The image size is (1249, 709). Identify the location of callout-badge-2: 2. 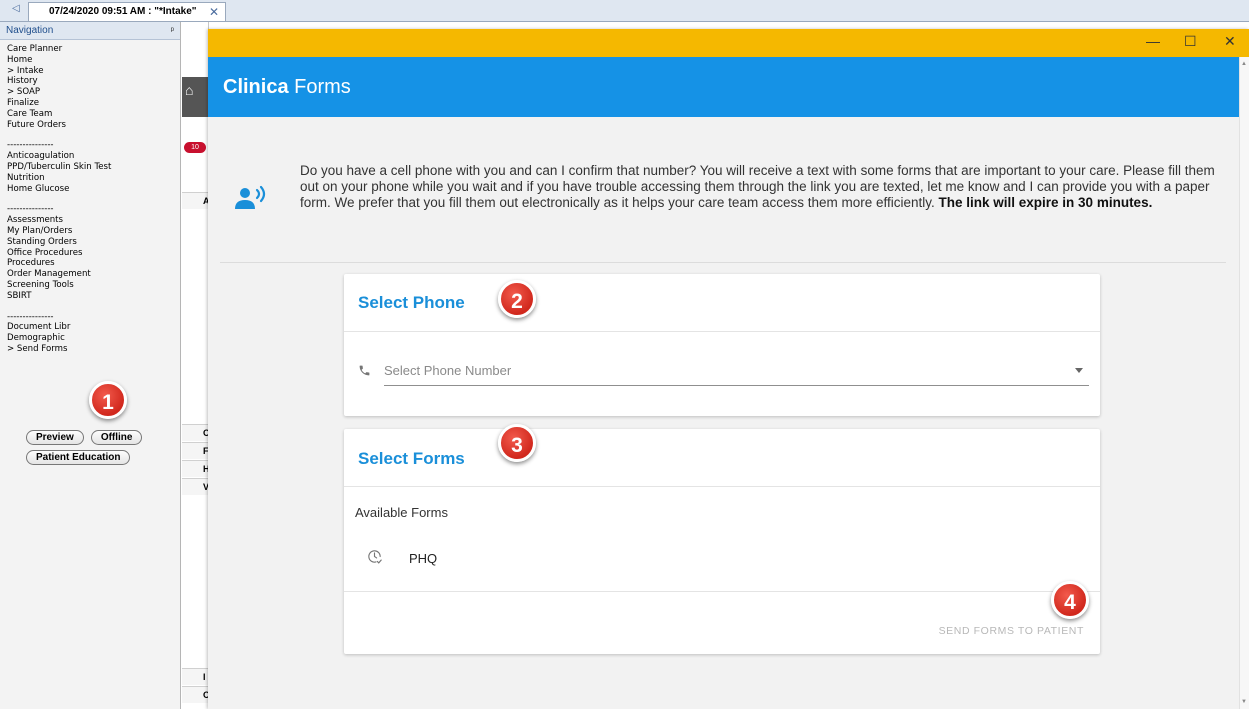
(517, 299).